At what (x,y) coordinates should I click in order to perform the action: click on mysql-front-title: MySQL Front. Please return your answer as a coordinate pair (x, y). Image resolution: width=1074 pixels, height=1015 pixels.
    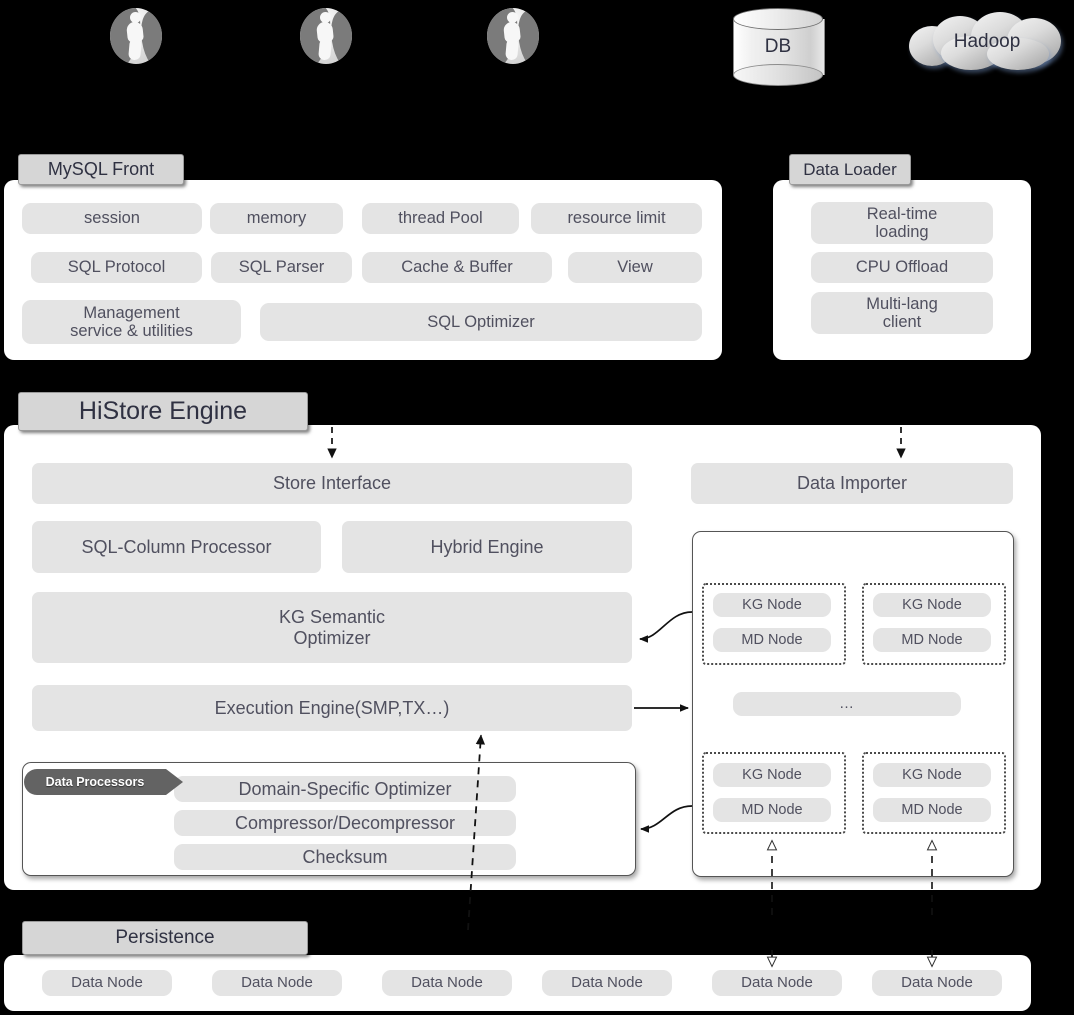
    Looking at the image, I should click on (101, 169).